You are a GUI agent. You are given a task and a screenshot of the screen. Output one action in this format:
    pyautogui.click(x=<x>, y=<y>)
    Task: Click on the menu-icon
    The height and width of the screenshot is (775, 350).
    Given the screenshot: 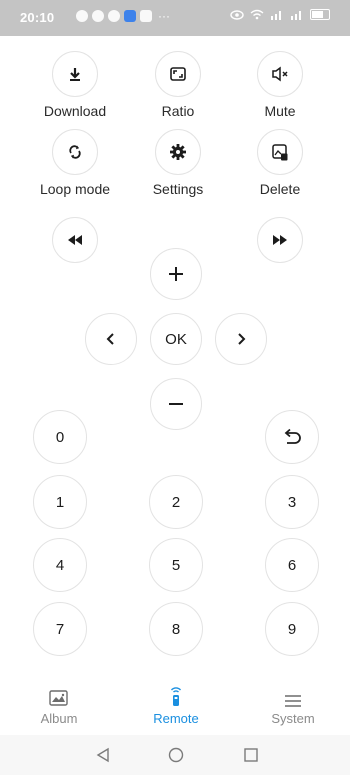 What is the action you would take?
    pyautogui.click(x=293, y=701)
    